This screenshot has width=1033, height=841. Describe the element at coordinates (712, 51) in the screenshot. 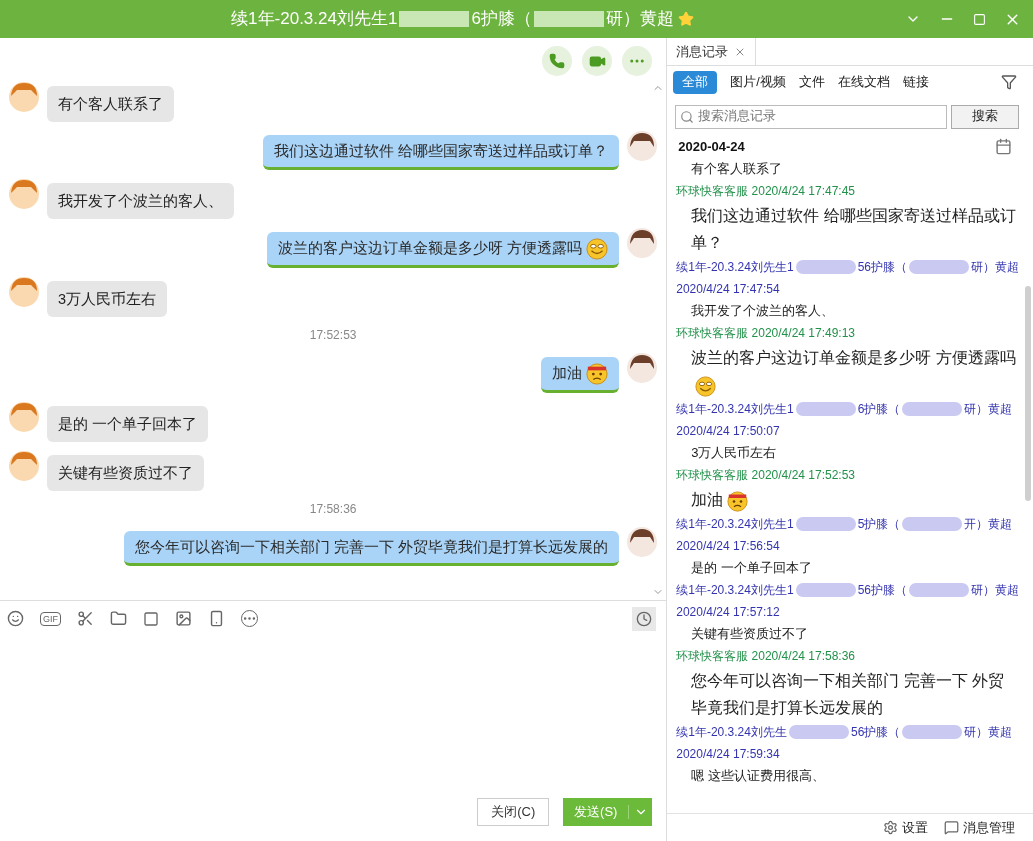

I see `history-tab: 消息记录` at that location.